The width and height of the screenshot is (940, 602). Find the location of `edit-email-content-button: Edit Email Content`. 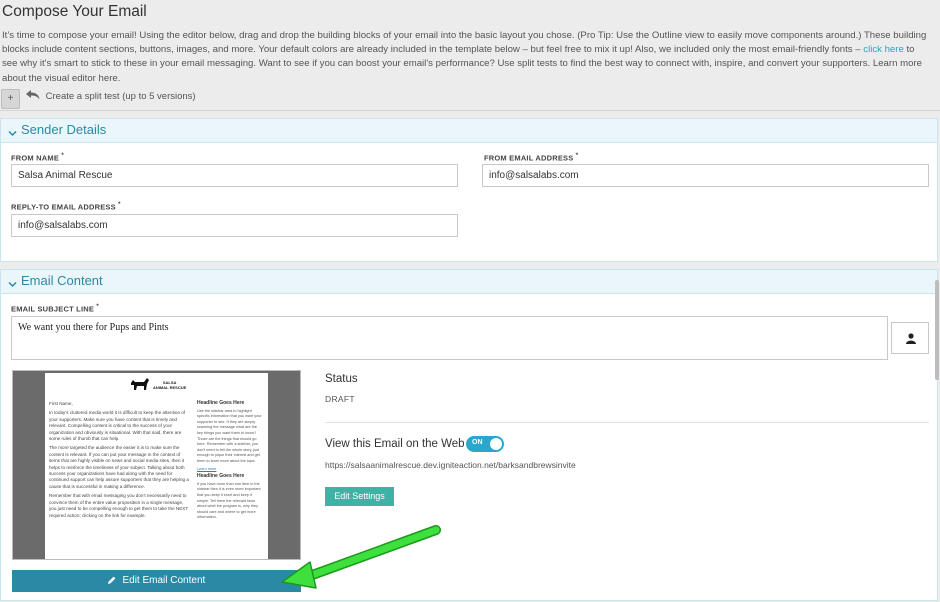

edit-email-content-button: Edit Email Content is located at coordinates (156, 581).